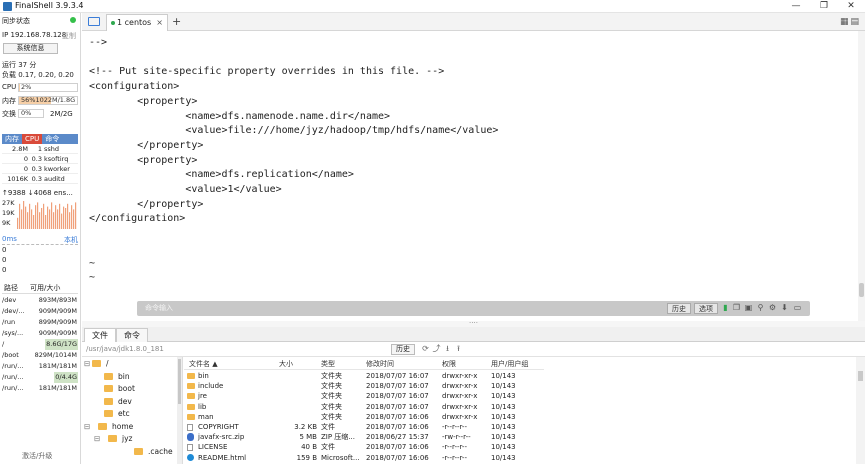 The height and width of the screenshot is (464, 865). Describe the element at coordinates (96, 364) in the screenshot. I see `tree-node: ⊟ /` at that location.